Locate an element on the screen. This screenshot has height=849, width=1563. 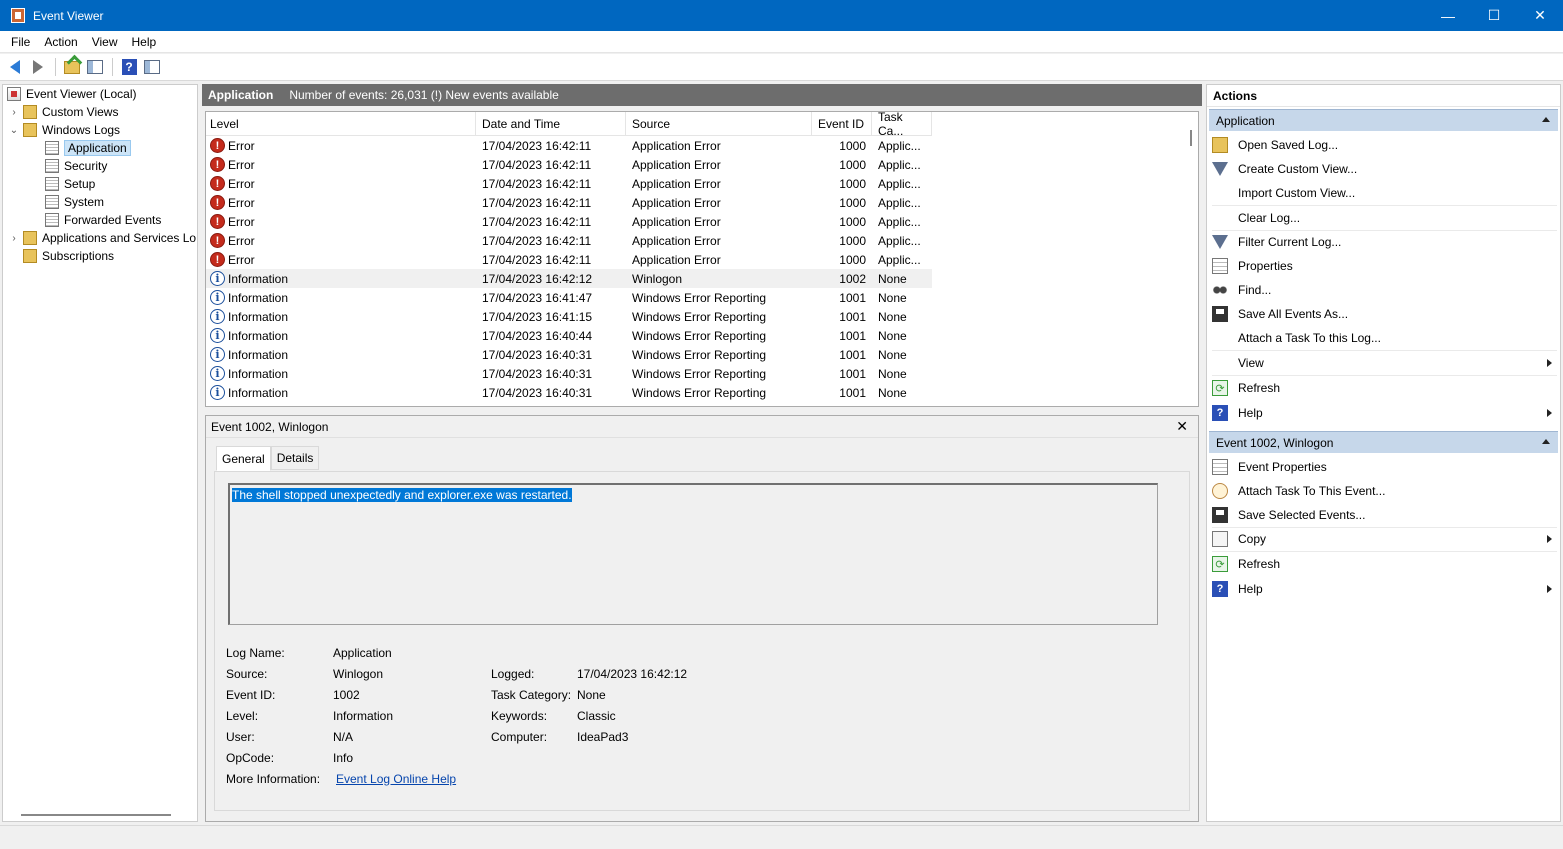
maximize-button: ☐ is located at coordinates (1494, 15).